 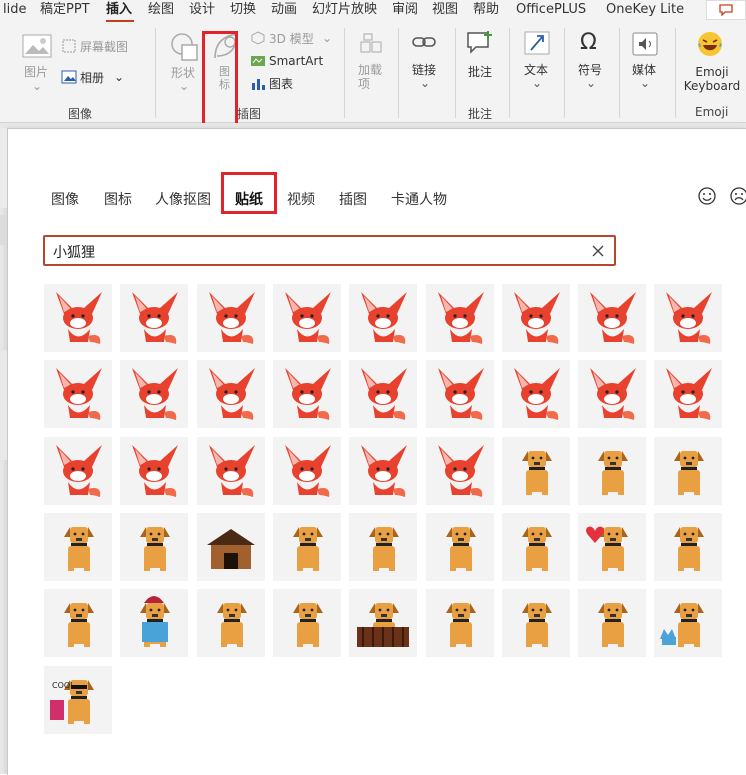 What do you see at coordinates (726, 10) in the screenshot?
I see `comments-button` at bounding box center [726, 10].